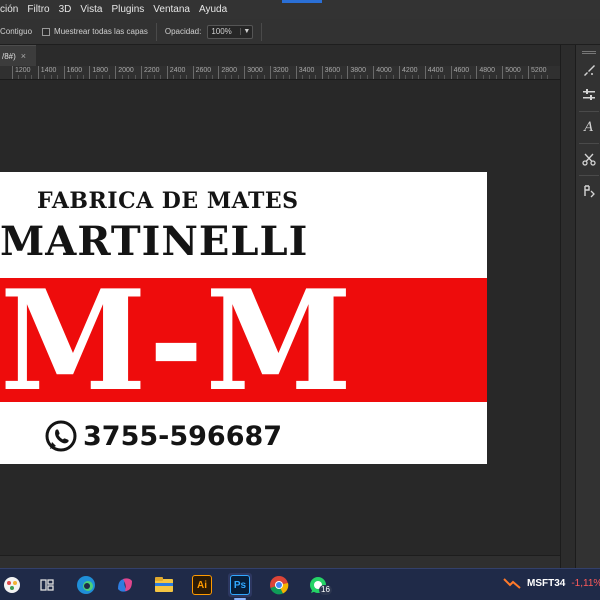 This screenshot has height=600, width=600. I want to click on chrome-icon, so click(279, 585).